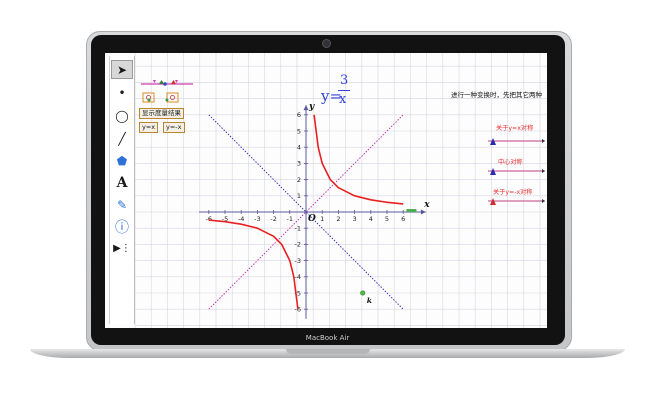 This screenshot has width=655, height=420. Describe the element at coordinates (273, 219) in the screenshot. I see `x-tick-label: -2` at that location.